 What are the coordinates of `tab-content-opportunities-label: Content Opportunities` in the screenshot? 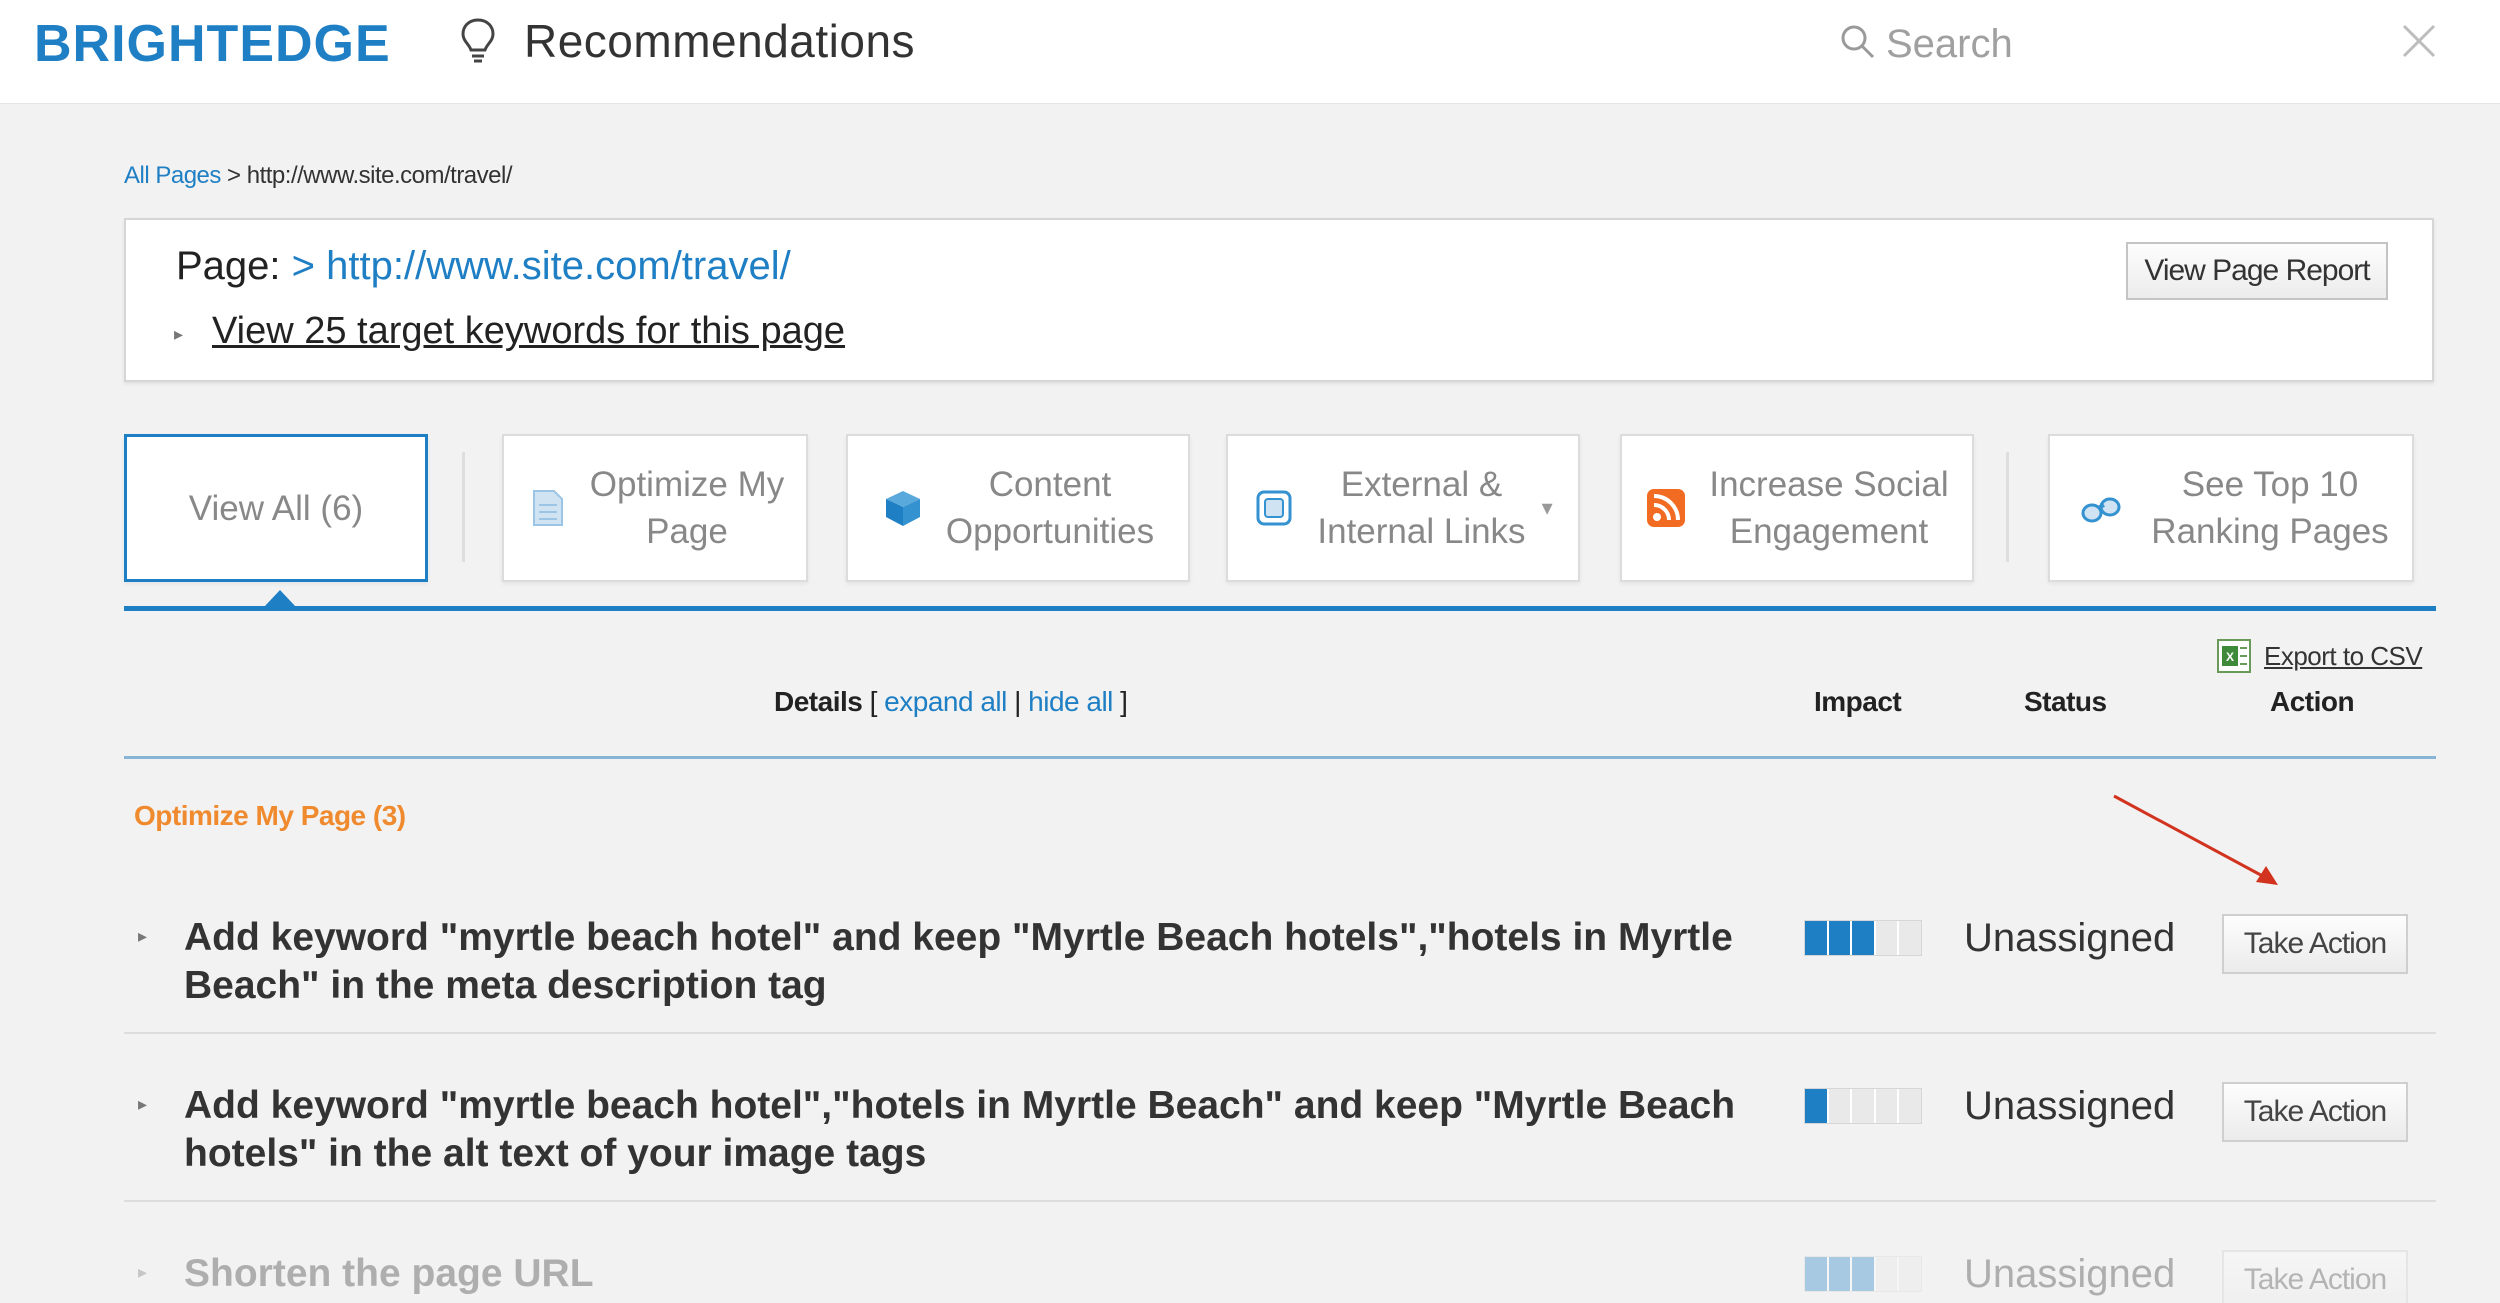 It's located at (1050, 508).